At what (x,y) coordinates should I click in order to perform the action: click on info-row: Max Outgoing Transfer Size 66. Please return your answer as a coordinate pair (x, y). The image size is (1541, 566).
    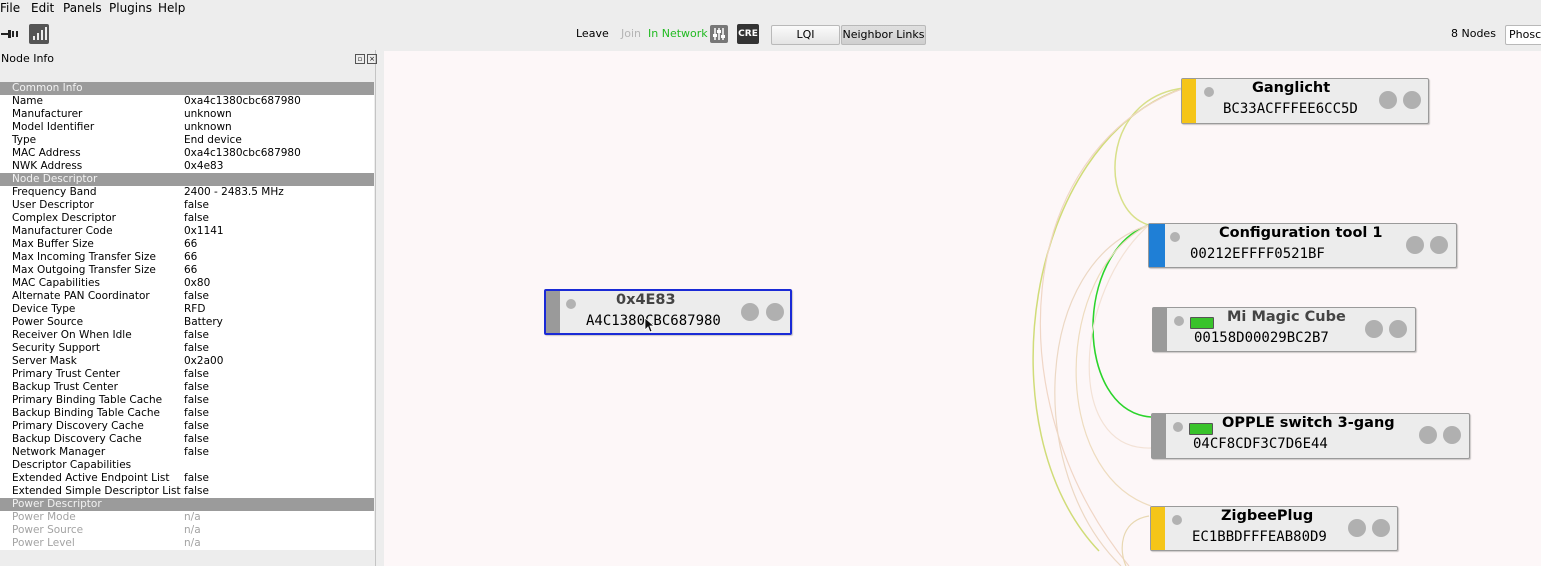
    Looking at the image, I should click on (187, 270).